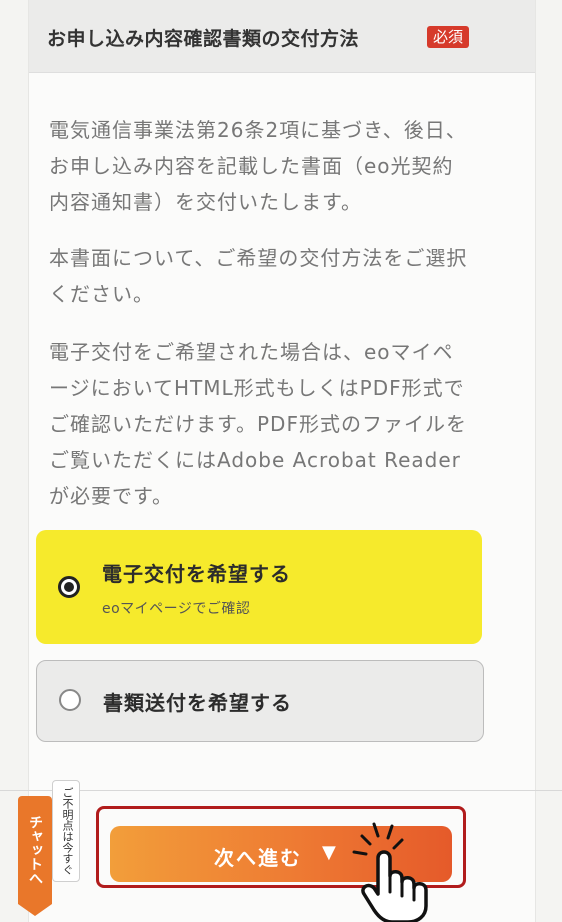  I want to click on text-line: ご覧いただくにはAdobe Acrobat Reader, so click(255, 460).